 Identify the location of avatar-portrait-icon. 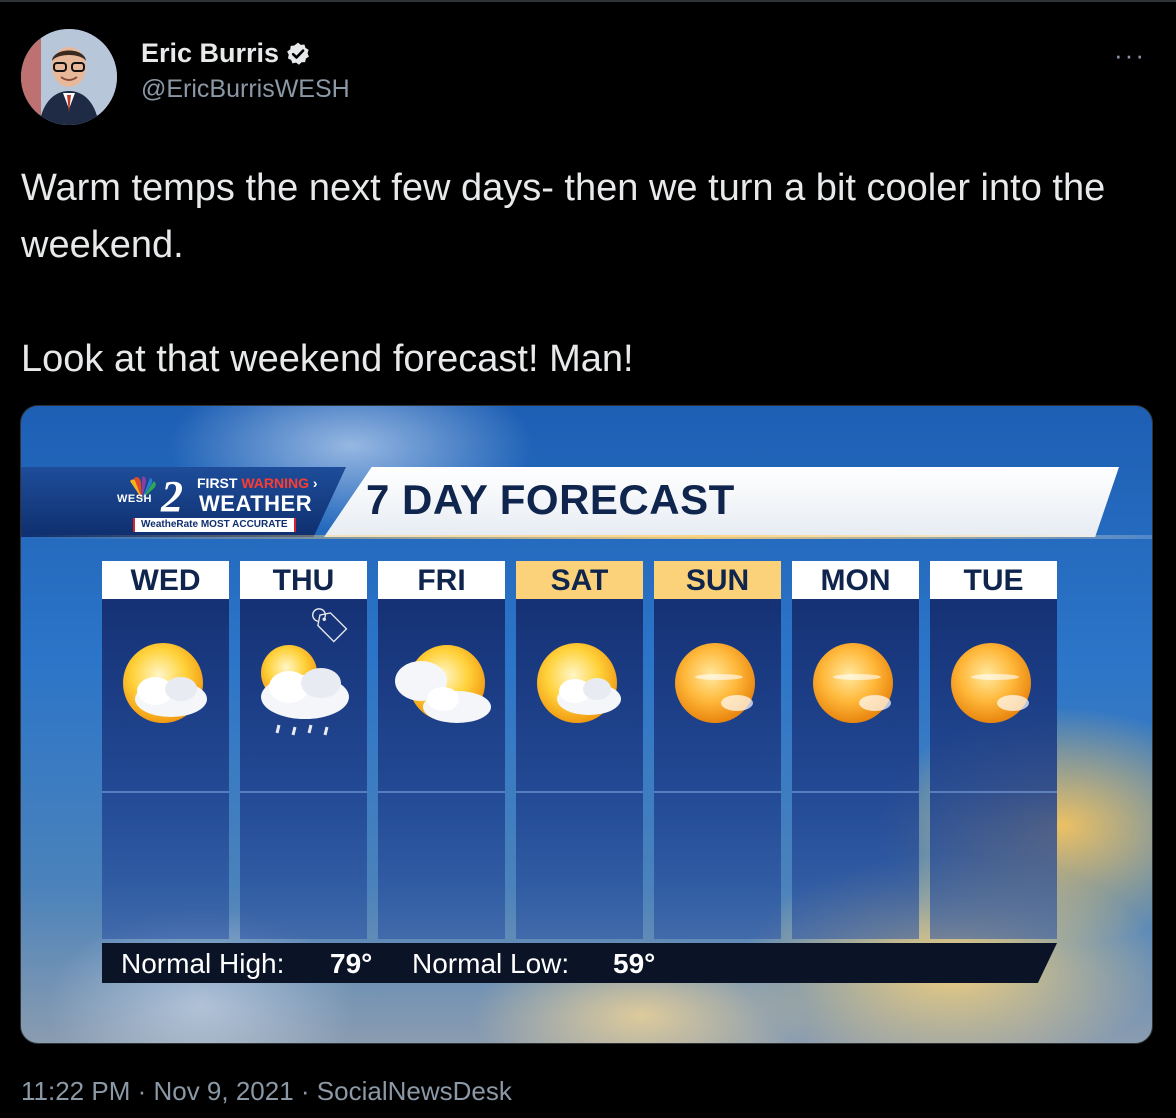
(69, 77).